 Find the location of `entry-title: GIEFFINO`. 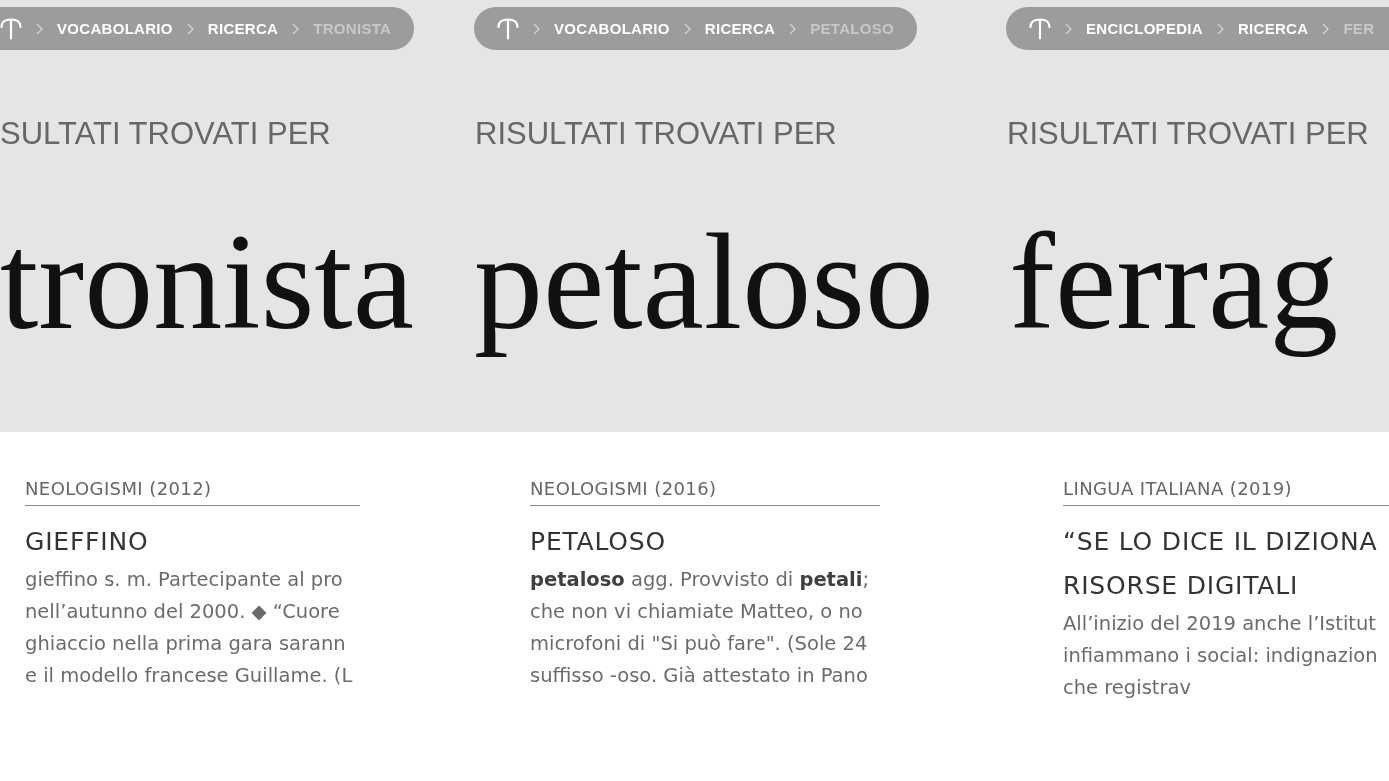

entry-title: GIEFFINO is located at coordinates (192, 542).